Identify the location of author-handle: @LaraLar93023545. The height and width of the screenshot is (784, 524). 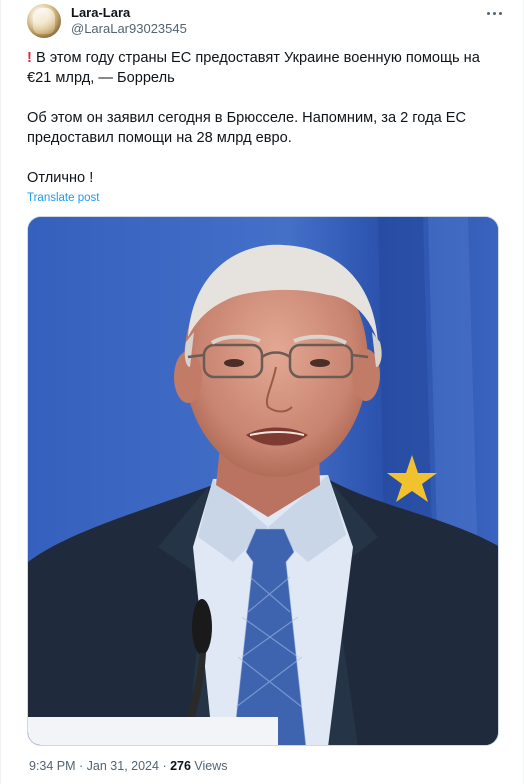
(129, 29).